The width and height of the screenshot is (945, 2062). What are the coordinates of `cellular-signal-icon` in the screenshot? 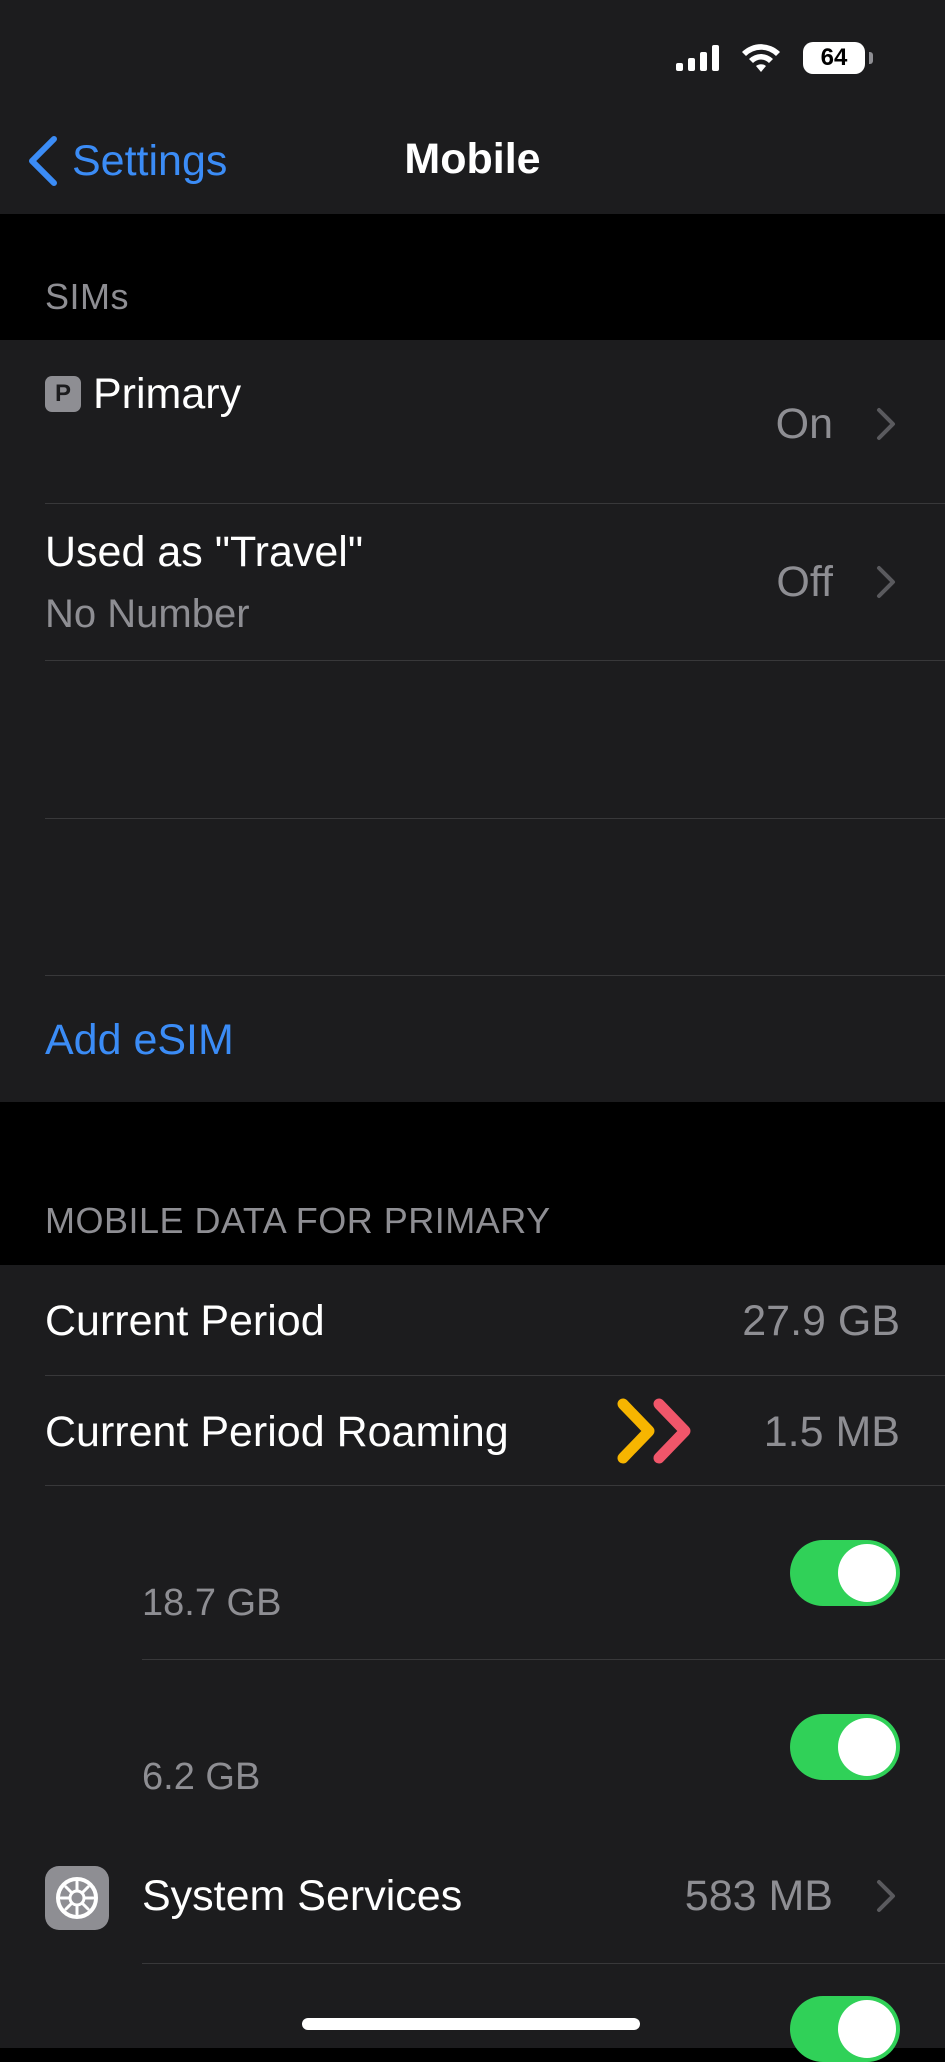 It's located at (697, 58).